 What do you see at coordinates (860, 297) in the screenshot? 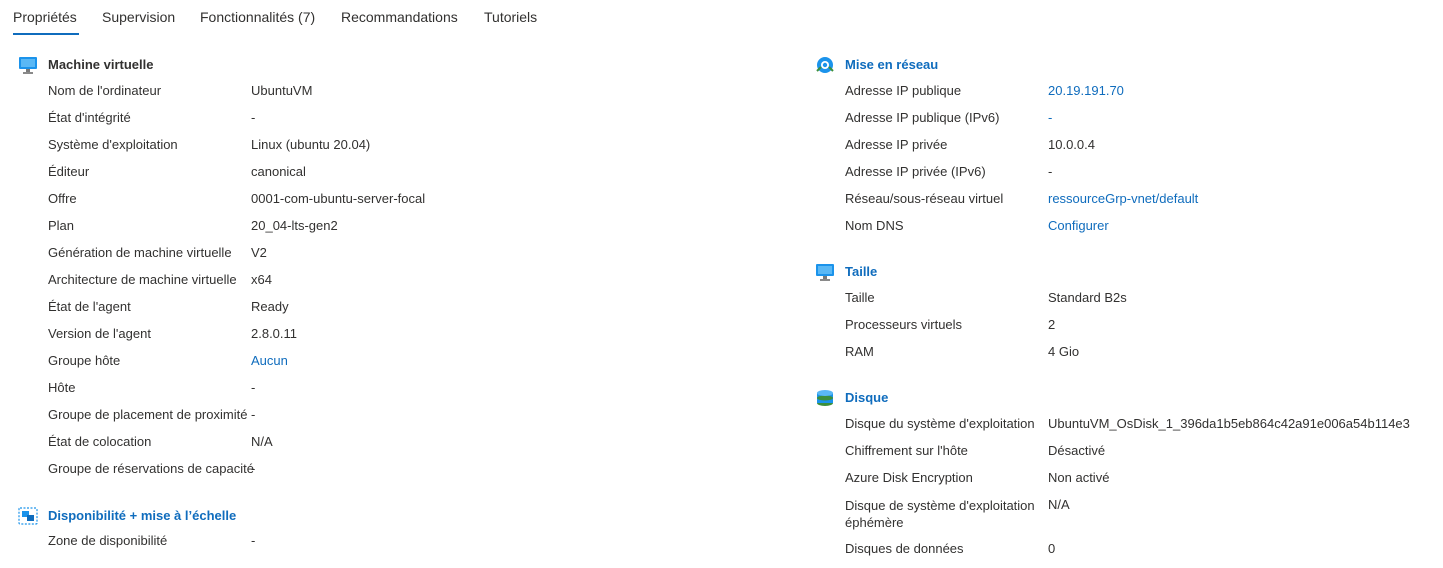
I see `property-label: Taille` at bounding box center [860, 297].